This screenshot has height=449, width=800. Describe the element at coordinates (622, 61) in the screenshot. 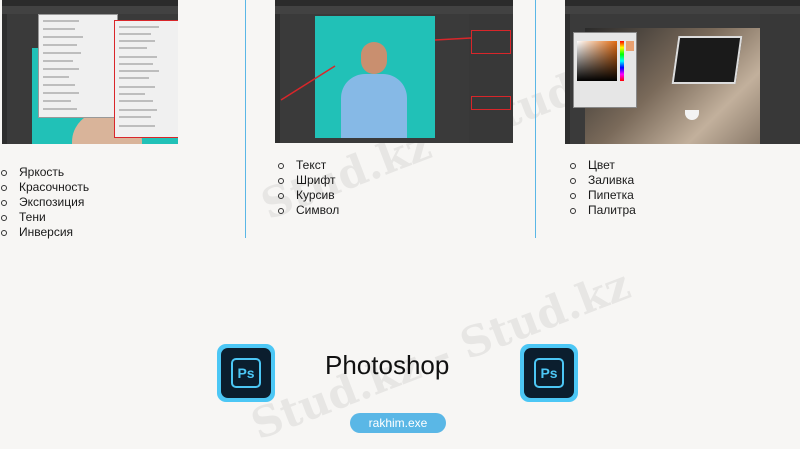

I see `hue-slider` at that location.